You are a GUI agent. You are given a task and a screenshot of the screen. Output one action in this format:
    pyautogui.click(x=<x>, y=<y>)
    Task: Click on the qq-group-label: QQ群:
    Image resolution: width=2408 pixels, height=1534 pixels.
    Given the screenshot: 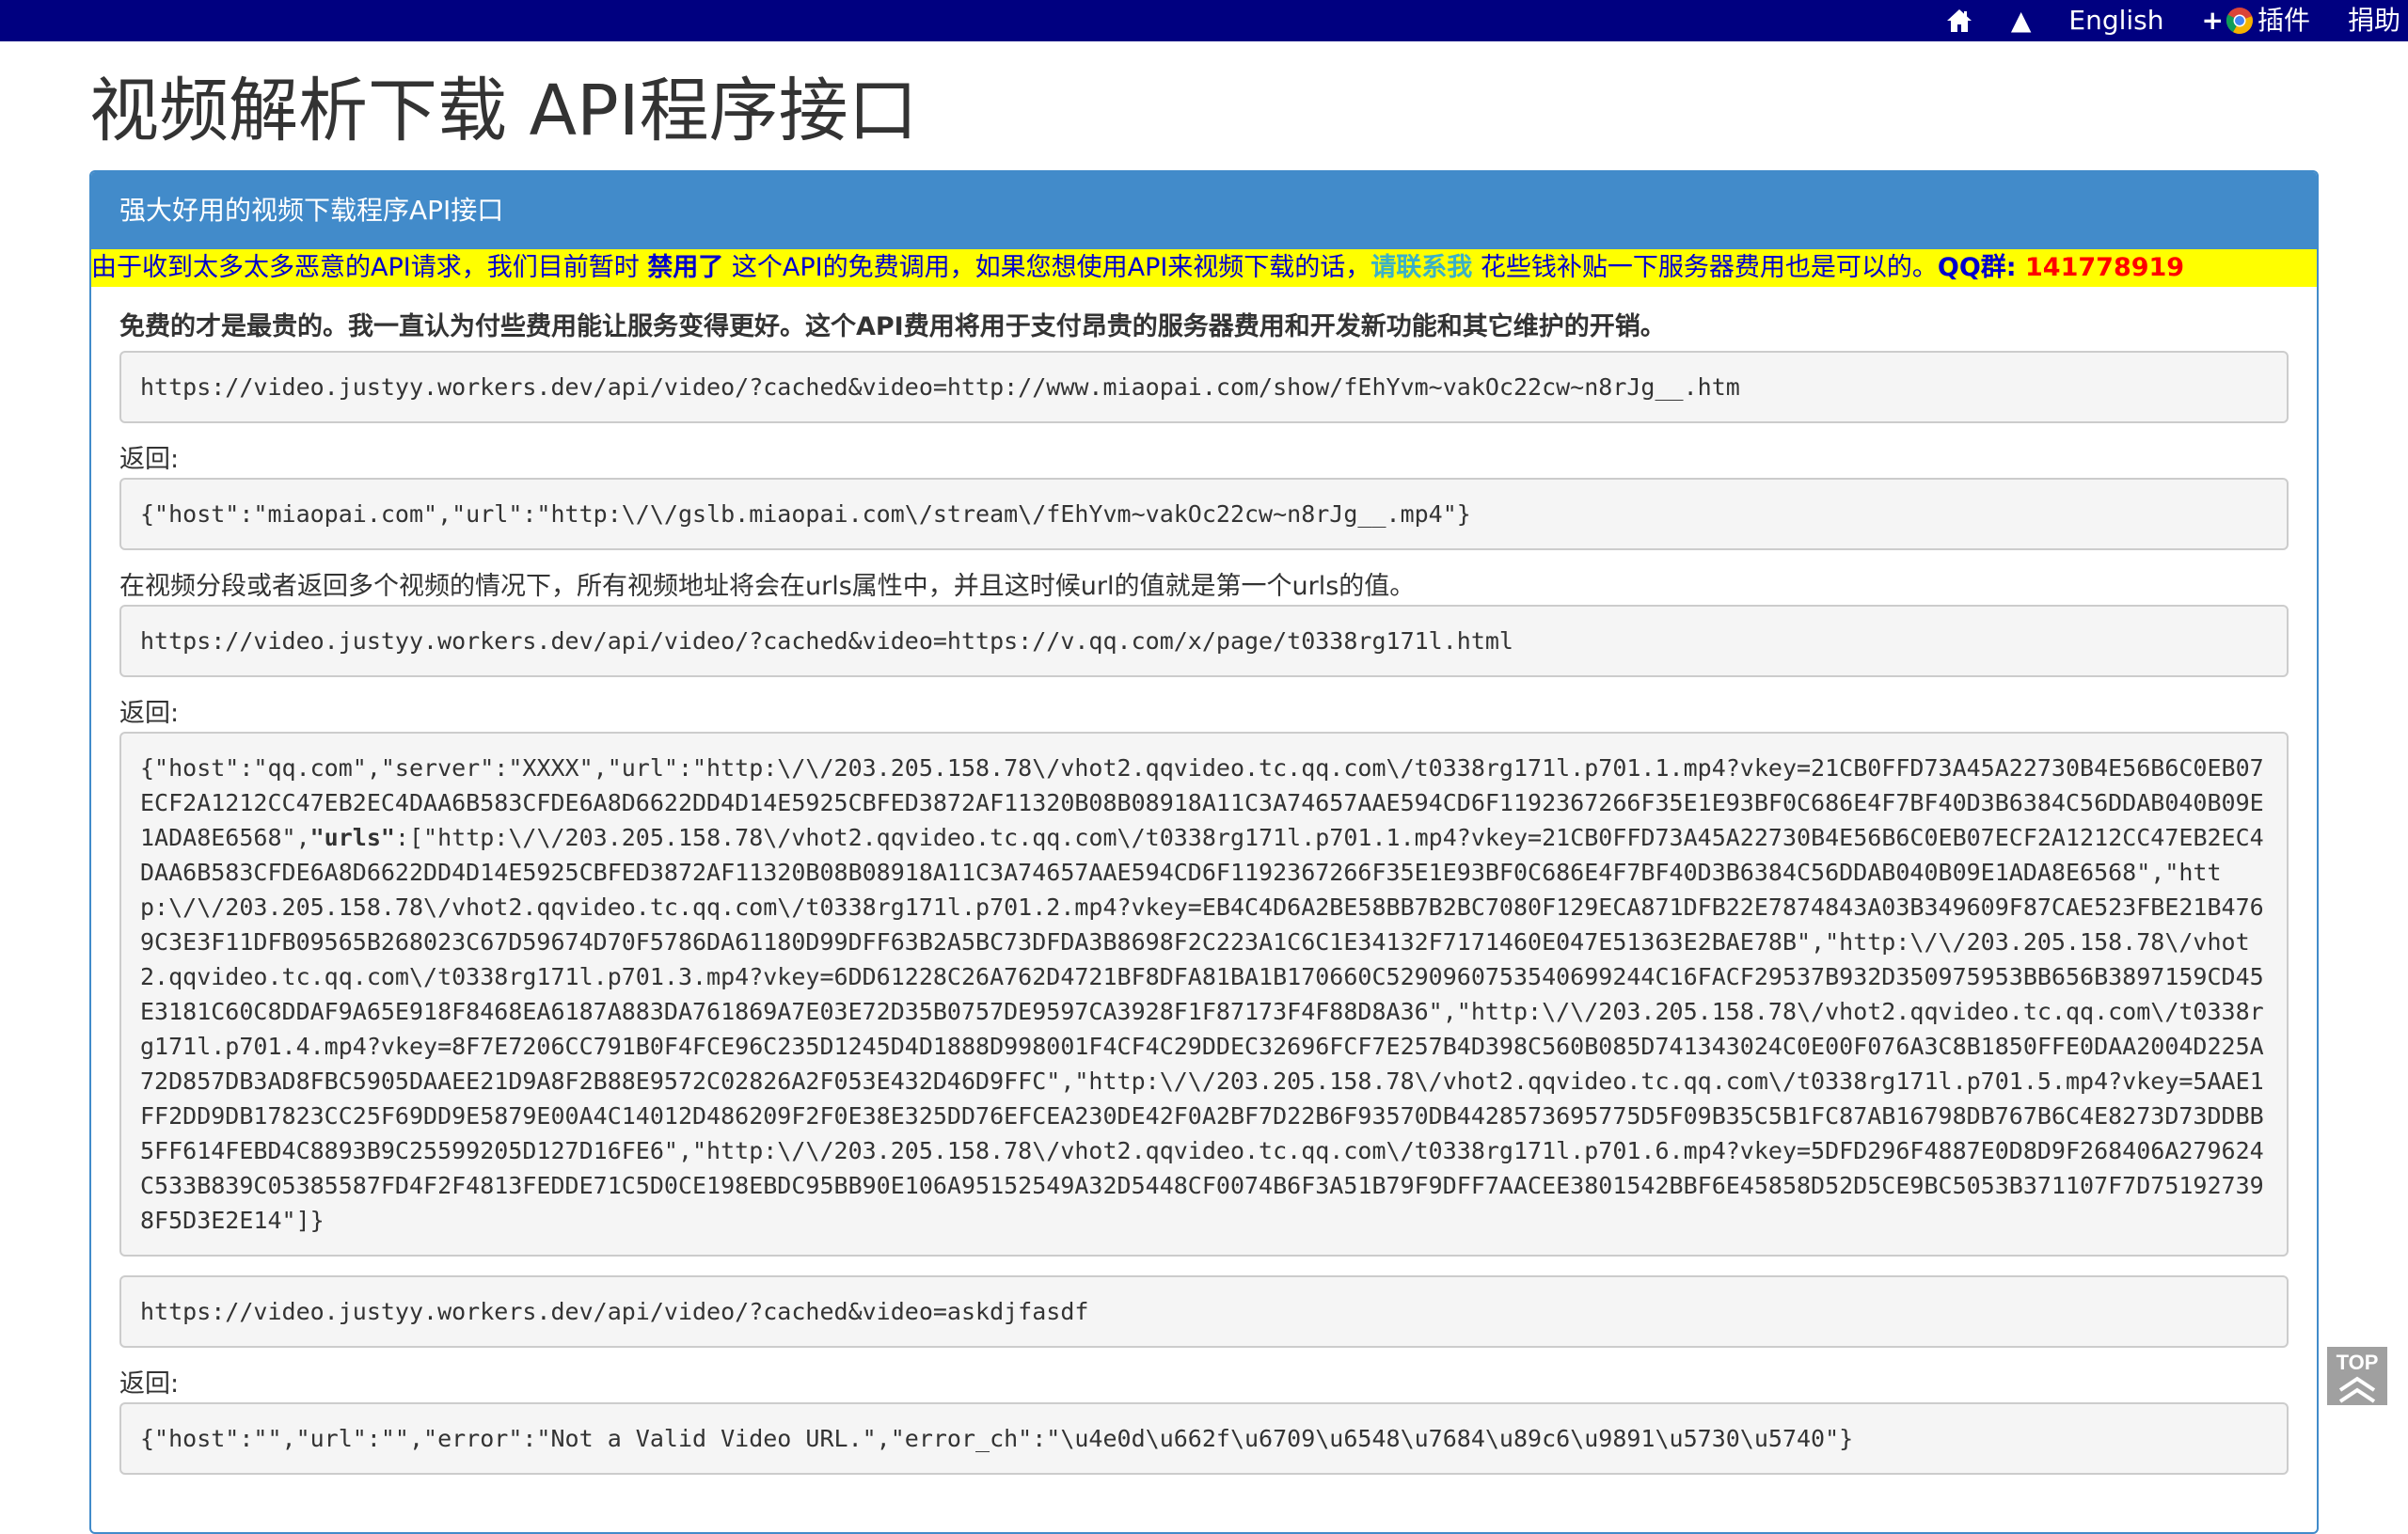 What is the action you would take?
    pyautogui.click(x=1982, y=267)
    